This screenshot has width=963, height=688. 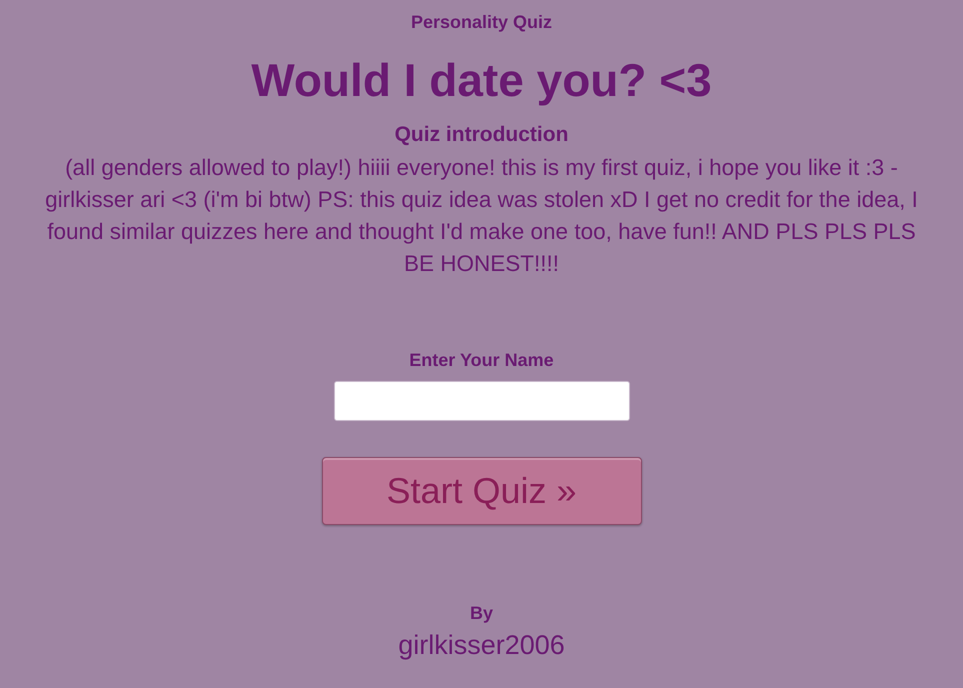 What do you see at coordinates (481, 80) in the screenshot?
I see `quiz-title: Would I date you? <3` at bounding box center [481, 80].